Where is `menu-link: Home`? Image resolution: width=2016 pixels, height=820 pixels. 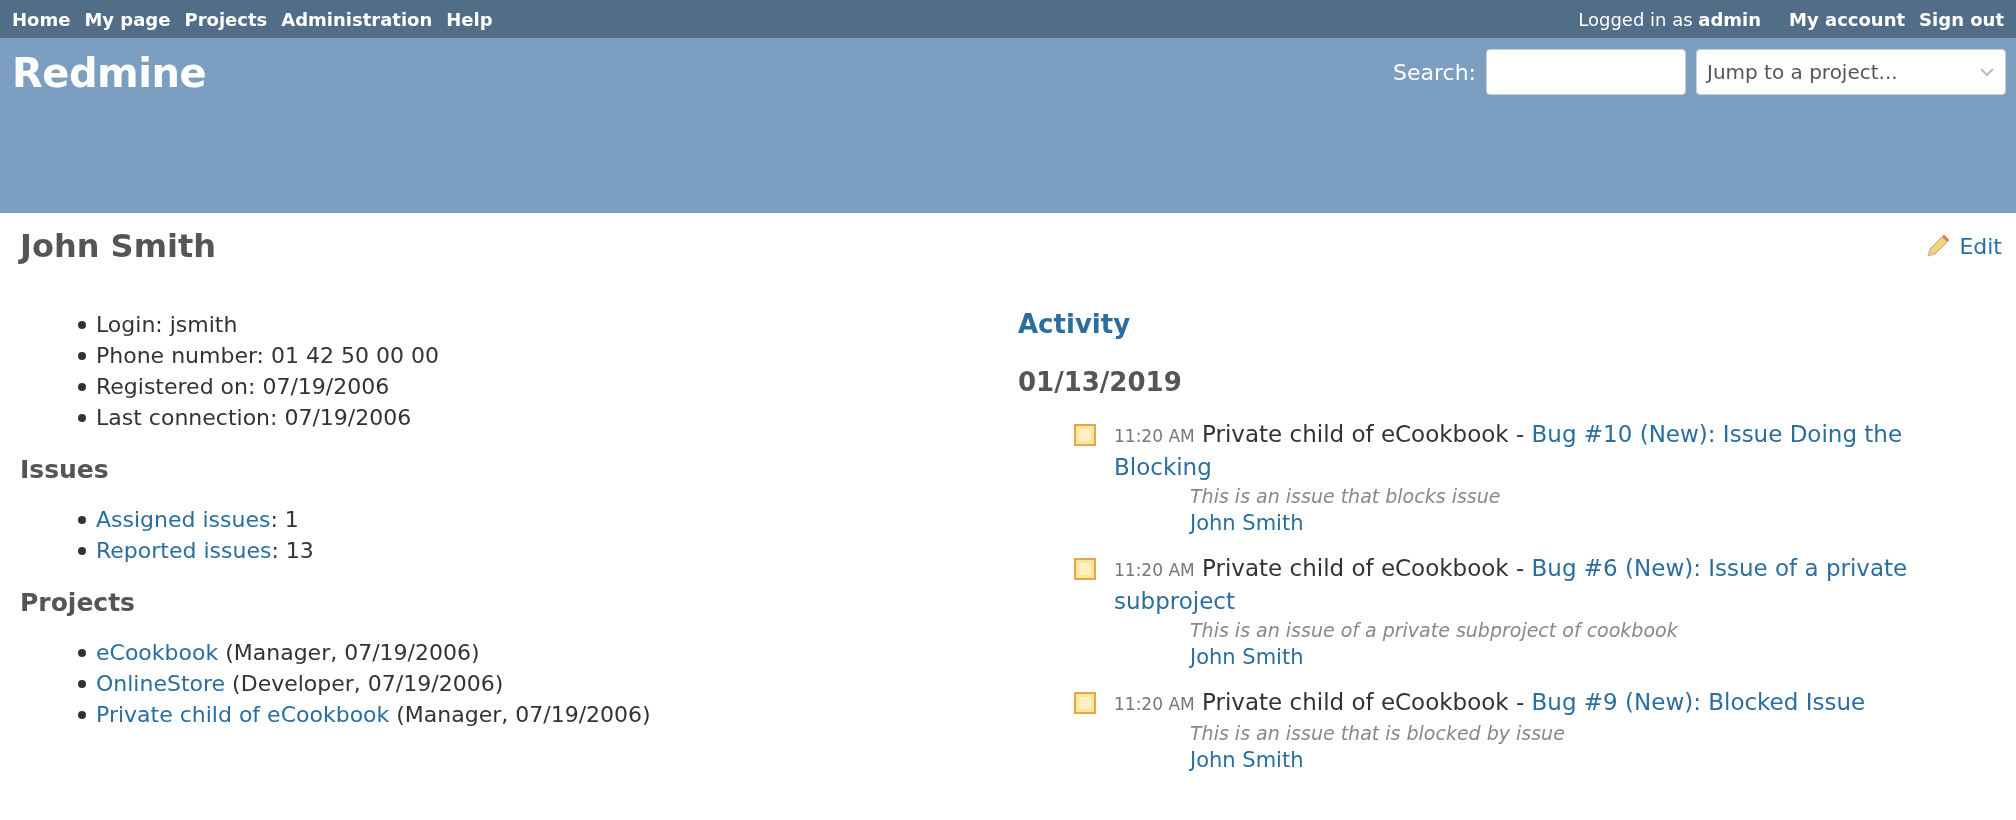 menu-link: Home is located at coordinates (41, 19).